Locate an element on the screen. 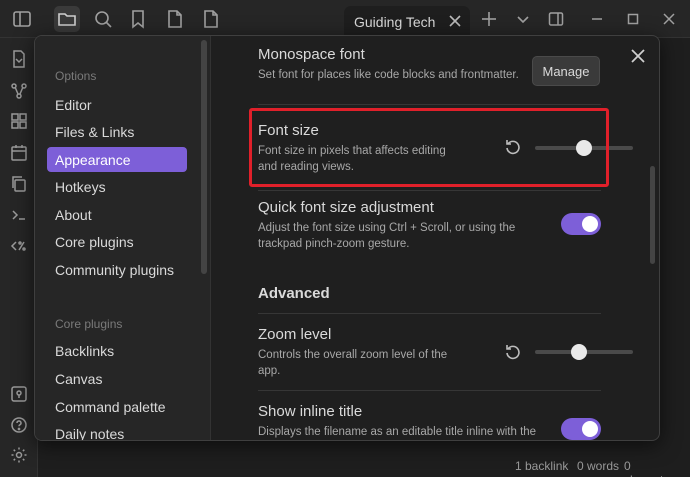 This screenshot has height=477, width=690. nav-scrollbar is located at coordinates (204, 157).